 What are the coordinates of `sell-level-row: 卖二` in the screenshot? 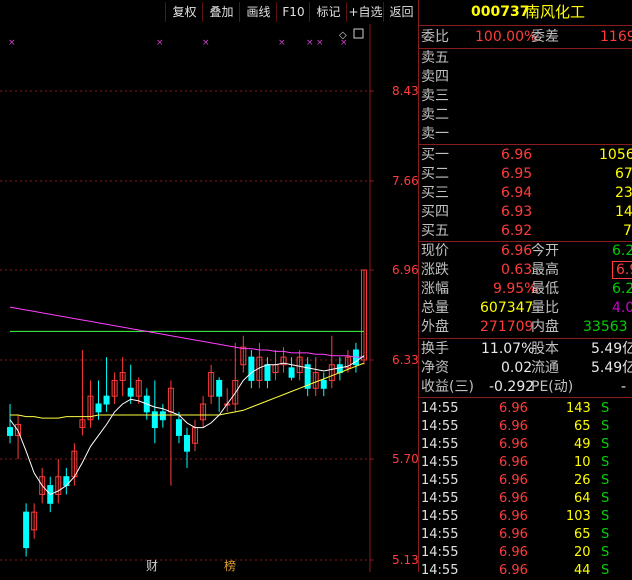 It's located at (525, 115).